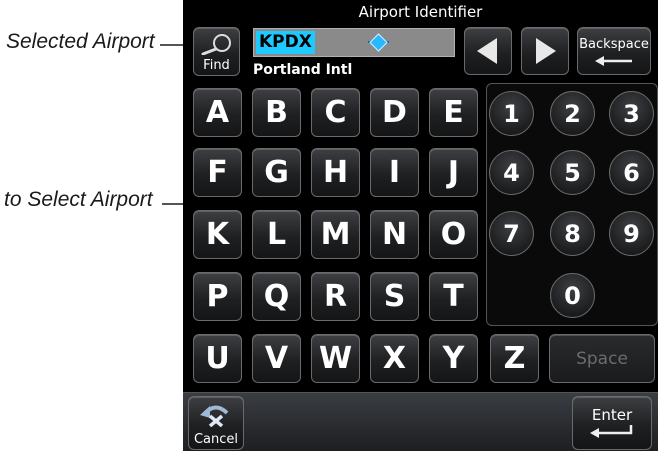 The height and width of the screenshot is (451, 658). What do you see at coordinates (453, 296) in the screenshot?
I see `key-t: T` at bounding box center [453, 296].